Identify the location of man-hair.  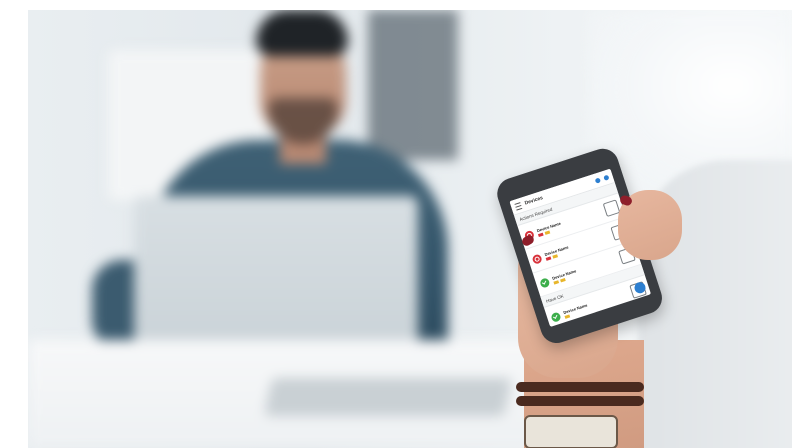
(302, 33).